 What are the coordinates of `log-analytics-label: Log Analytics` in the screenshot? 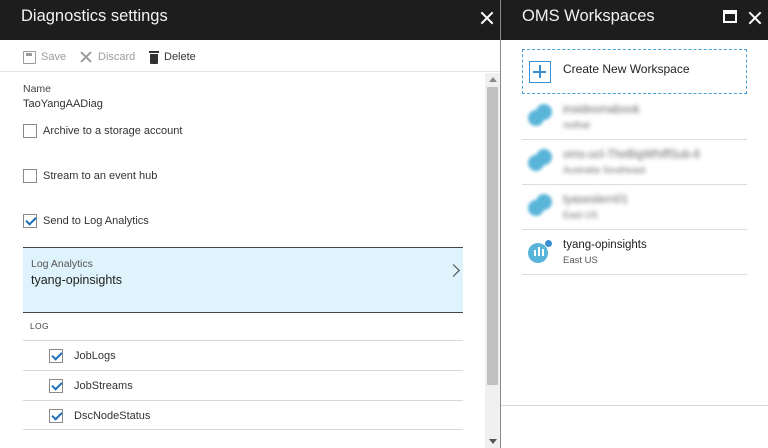 It's located at (62, 264).